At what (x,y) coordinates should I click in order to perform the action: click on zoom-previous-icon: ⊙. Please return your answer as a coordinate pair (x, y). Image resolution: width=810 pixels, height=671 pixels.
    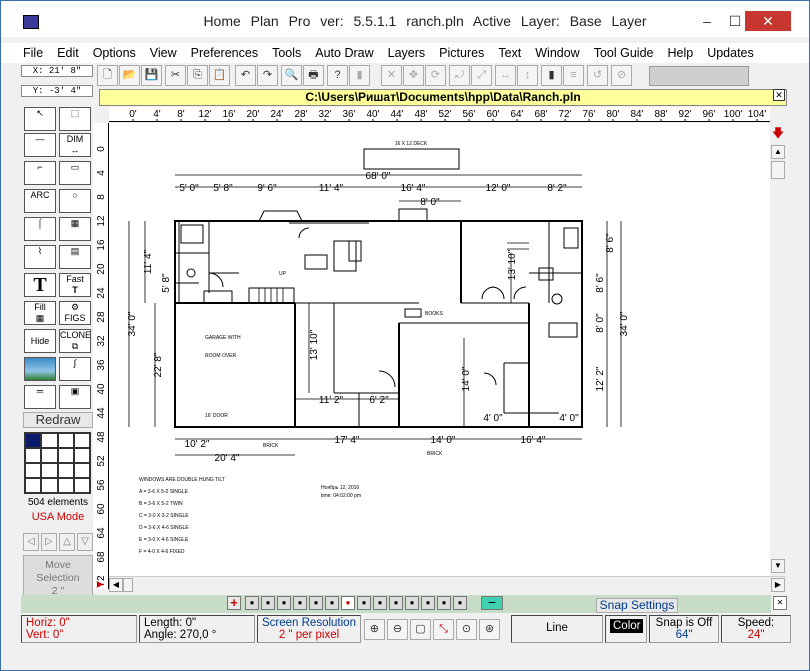
    Looking at the image, I should click on (466, 629).